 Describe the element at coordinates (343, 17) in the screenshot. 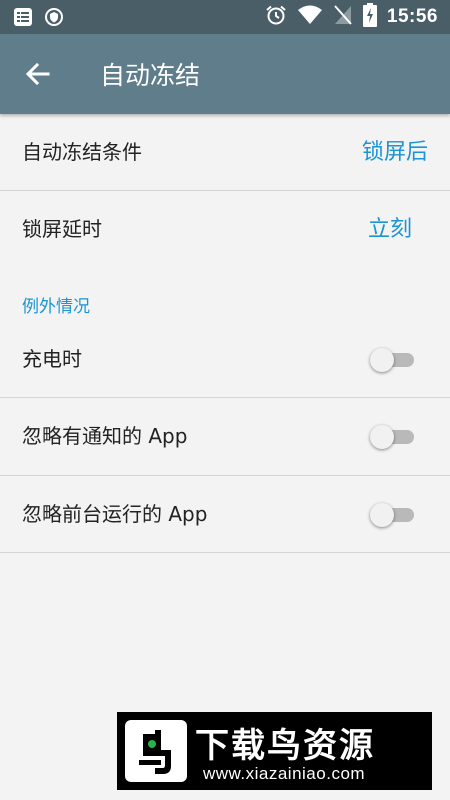

I see `no-sim-icon` at that location.